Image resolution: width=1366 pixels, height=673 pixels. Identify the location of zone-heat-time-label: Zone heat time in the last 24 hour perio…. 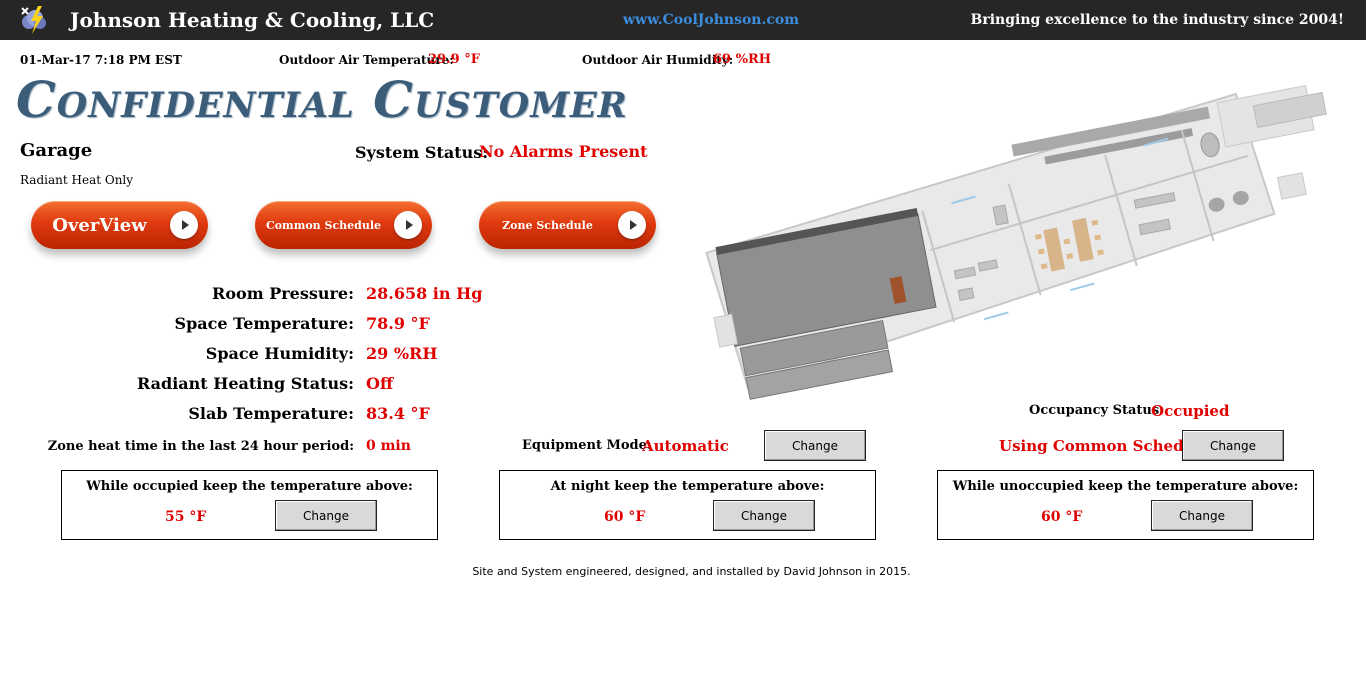
(200, 446).